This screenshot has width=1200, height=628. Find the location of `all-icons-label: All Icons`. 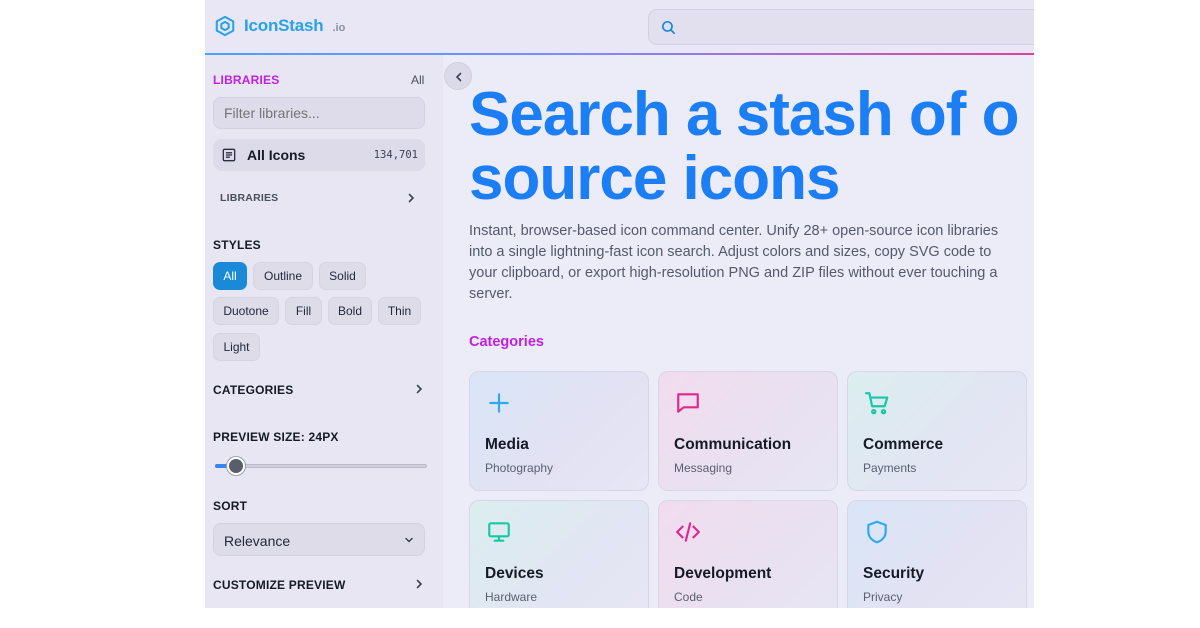

all-icons-label: All Icons is located at coordinates (276, 155).